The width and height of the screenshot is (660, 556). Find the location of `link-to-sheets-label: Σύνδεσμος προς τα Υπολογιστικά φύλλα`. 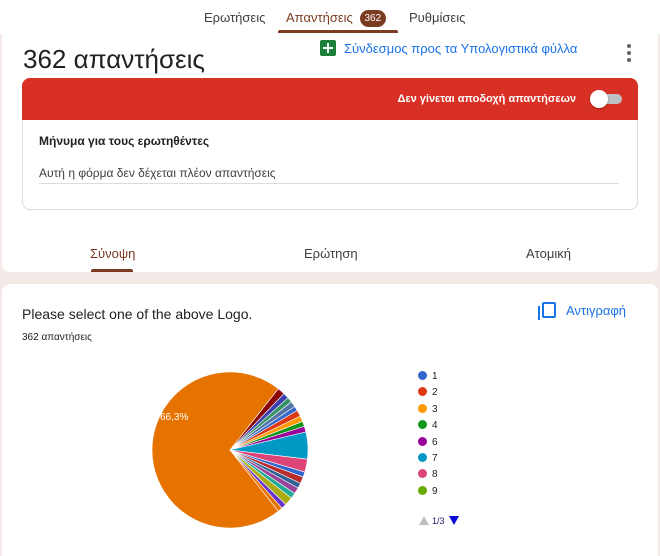

link-to-sheets-label: Σύνδεσμος προς τα Υπολογιστικά φύλλα is located at coordinates (461, 48).